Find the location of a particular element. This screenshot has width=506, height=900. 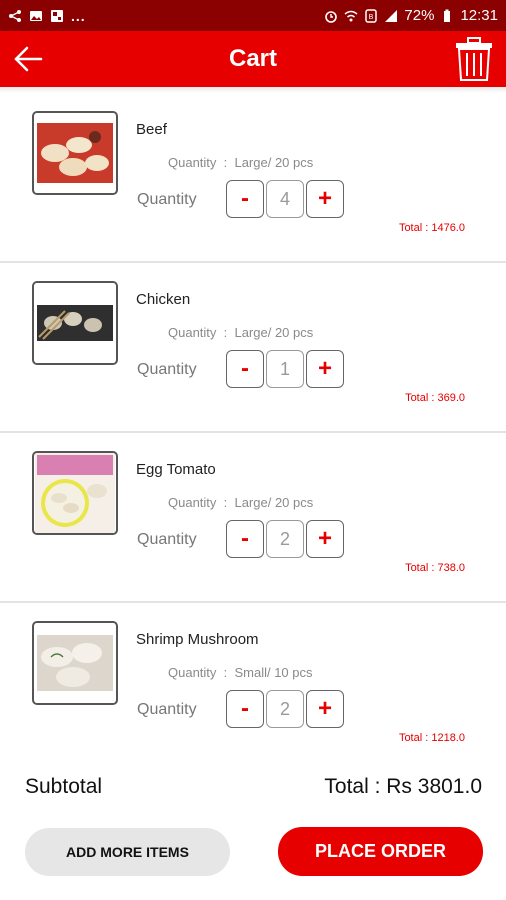

quantity-value: 1 is located at coordinates (285, 369).